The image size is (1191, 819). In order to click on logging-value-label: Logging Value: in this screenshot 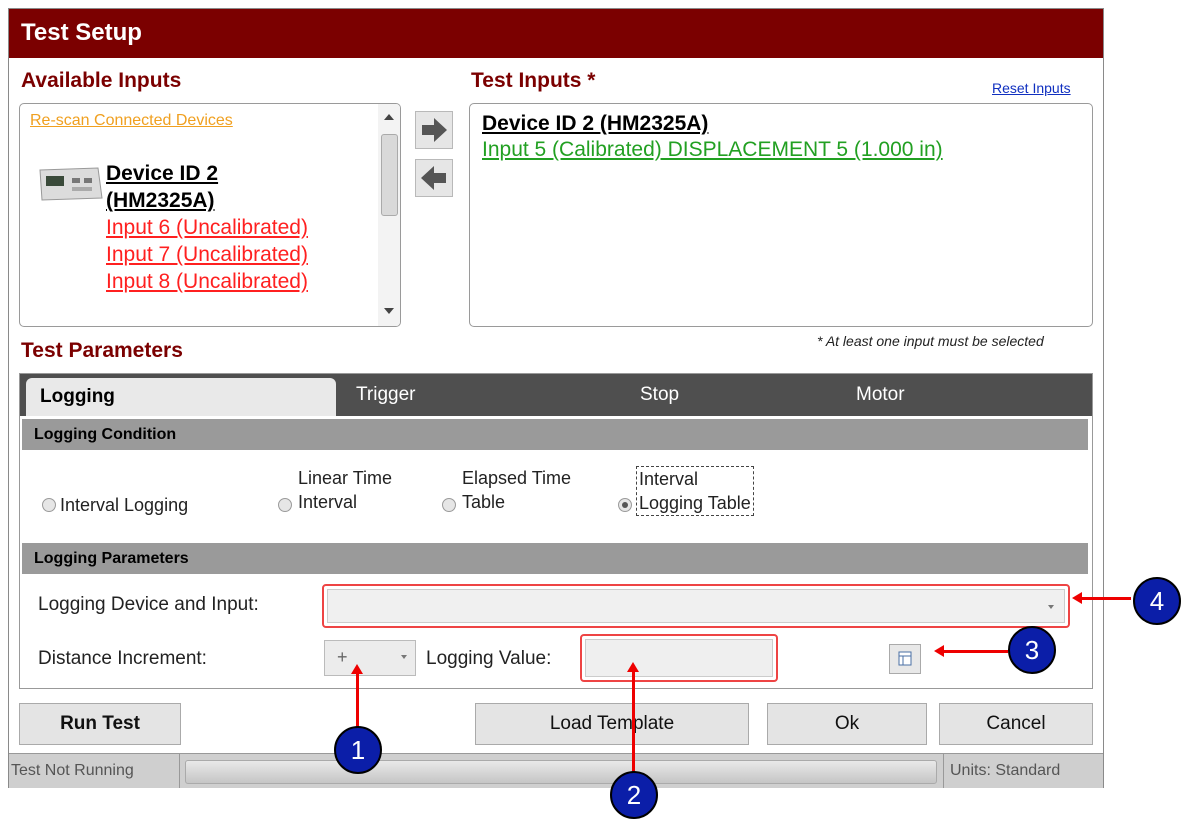, I will do `click(489, 658)`.